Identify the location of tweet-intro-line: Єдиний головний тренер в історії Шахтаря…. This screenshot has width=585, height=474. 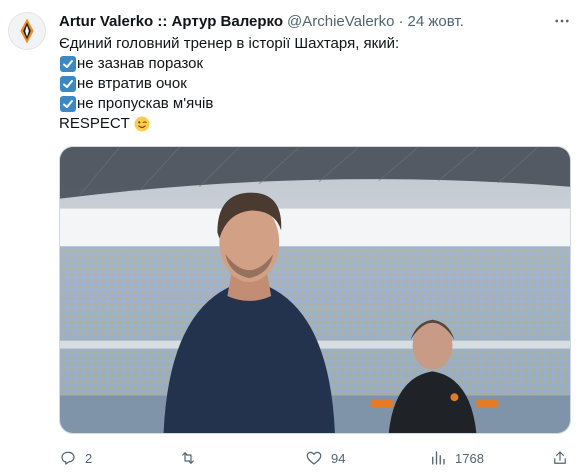
(316, 44).